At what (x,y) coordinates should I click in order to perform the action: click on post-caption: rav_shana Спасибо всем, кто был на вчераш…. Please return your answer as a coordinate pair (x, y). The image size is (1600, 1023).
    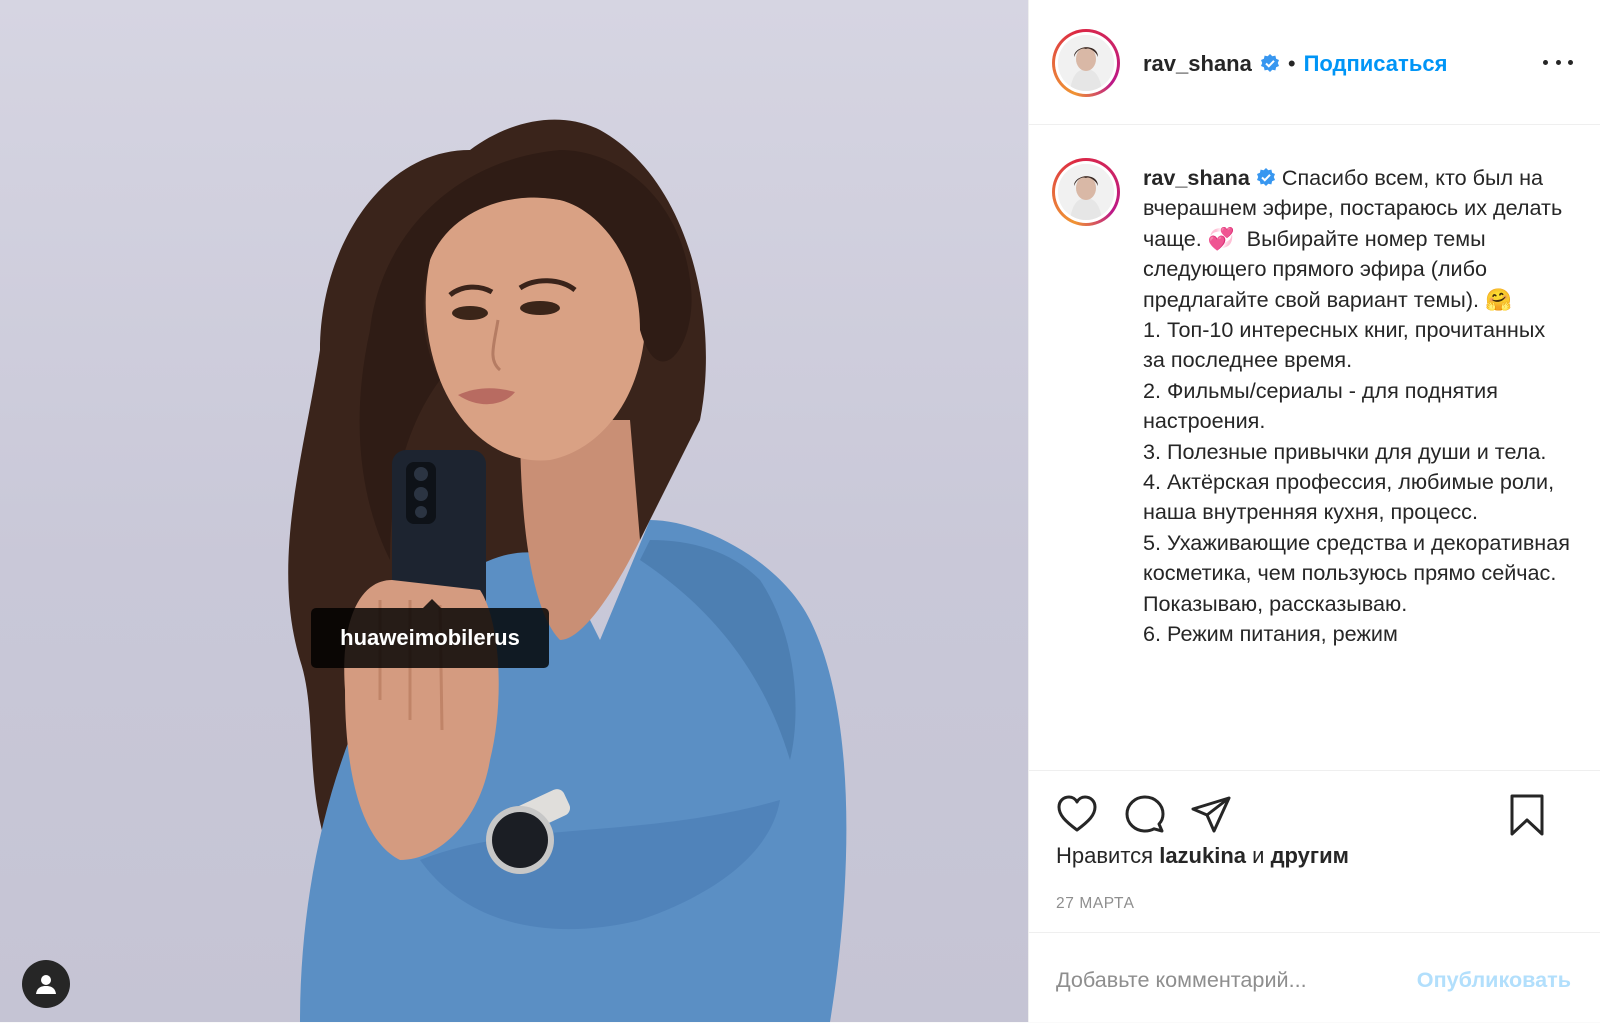
    Looking at the image, I should click on (1358, 406).